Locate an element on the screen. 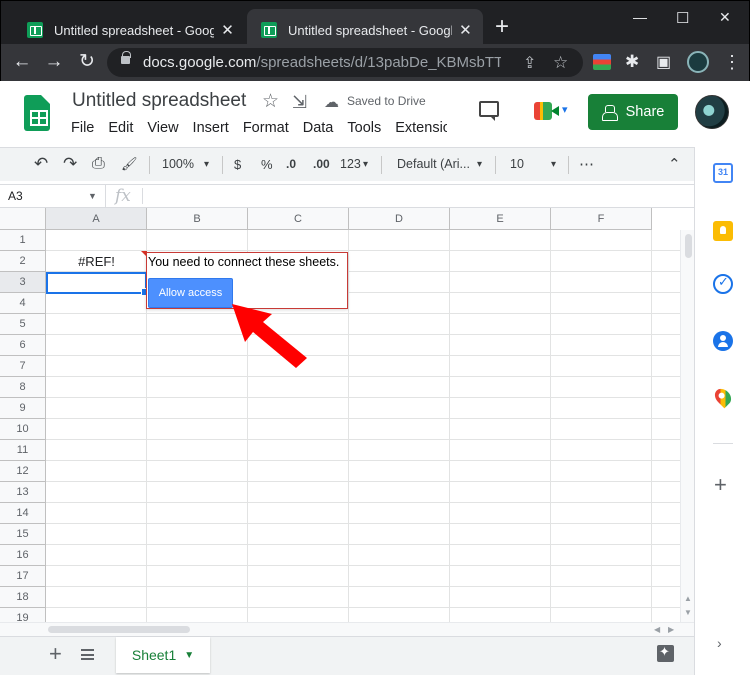 The width and height of the screenshot is (750, 675). extensions-puzzle-icon: ✱ is located at coordinates (632, 62).